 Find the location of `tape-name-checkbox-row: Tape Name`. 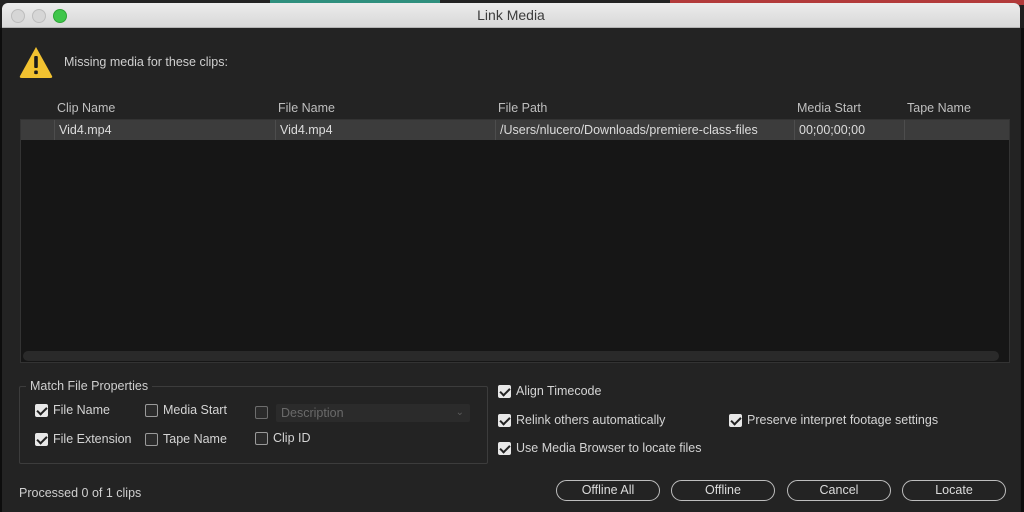

tape-name-checkbox-row: Tape Name is located at coordinates (186, 439).